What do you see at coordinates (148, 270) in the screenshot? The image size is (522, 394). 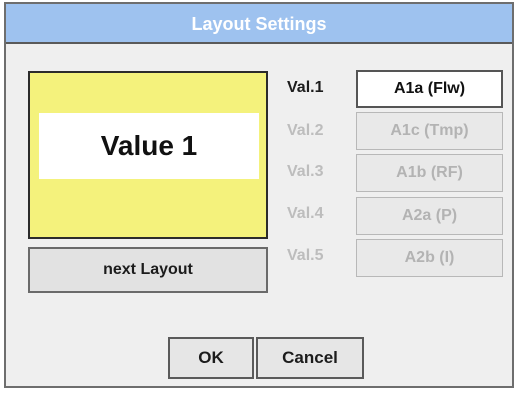 I see `next-layout-button: next Layout` at bounding box center [148, 270].